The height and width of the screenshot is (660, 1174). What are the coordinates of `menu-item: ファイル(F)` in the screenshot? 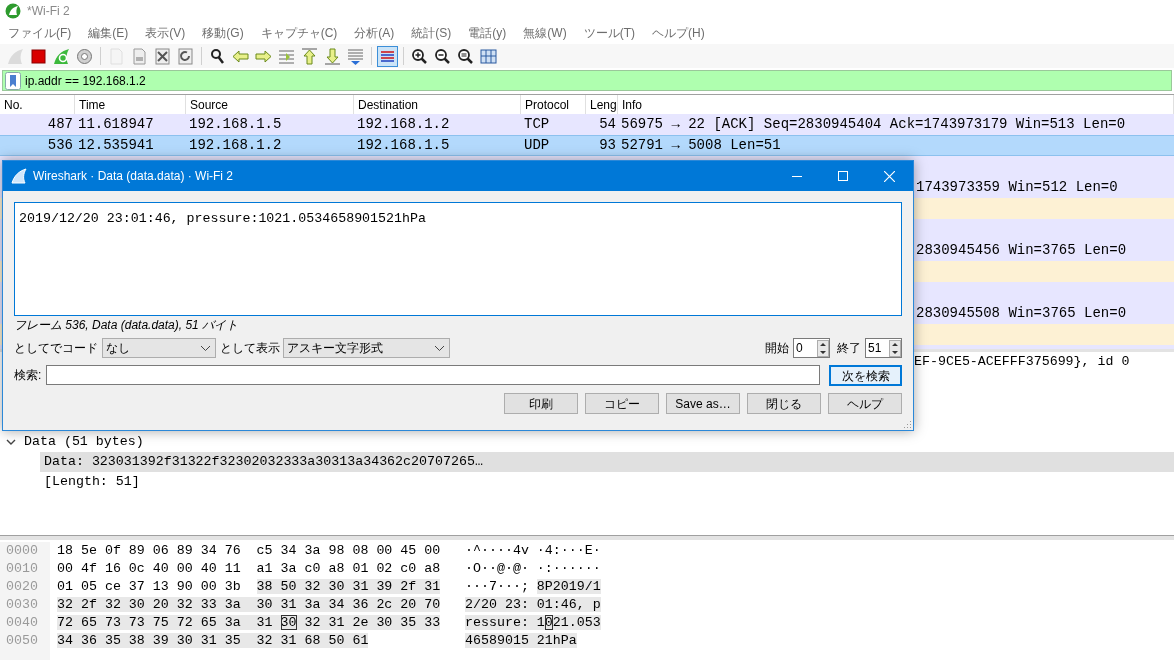 It's located at (40, 33).